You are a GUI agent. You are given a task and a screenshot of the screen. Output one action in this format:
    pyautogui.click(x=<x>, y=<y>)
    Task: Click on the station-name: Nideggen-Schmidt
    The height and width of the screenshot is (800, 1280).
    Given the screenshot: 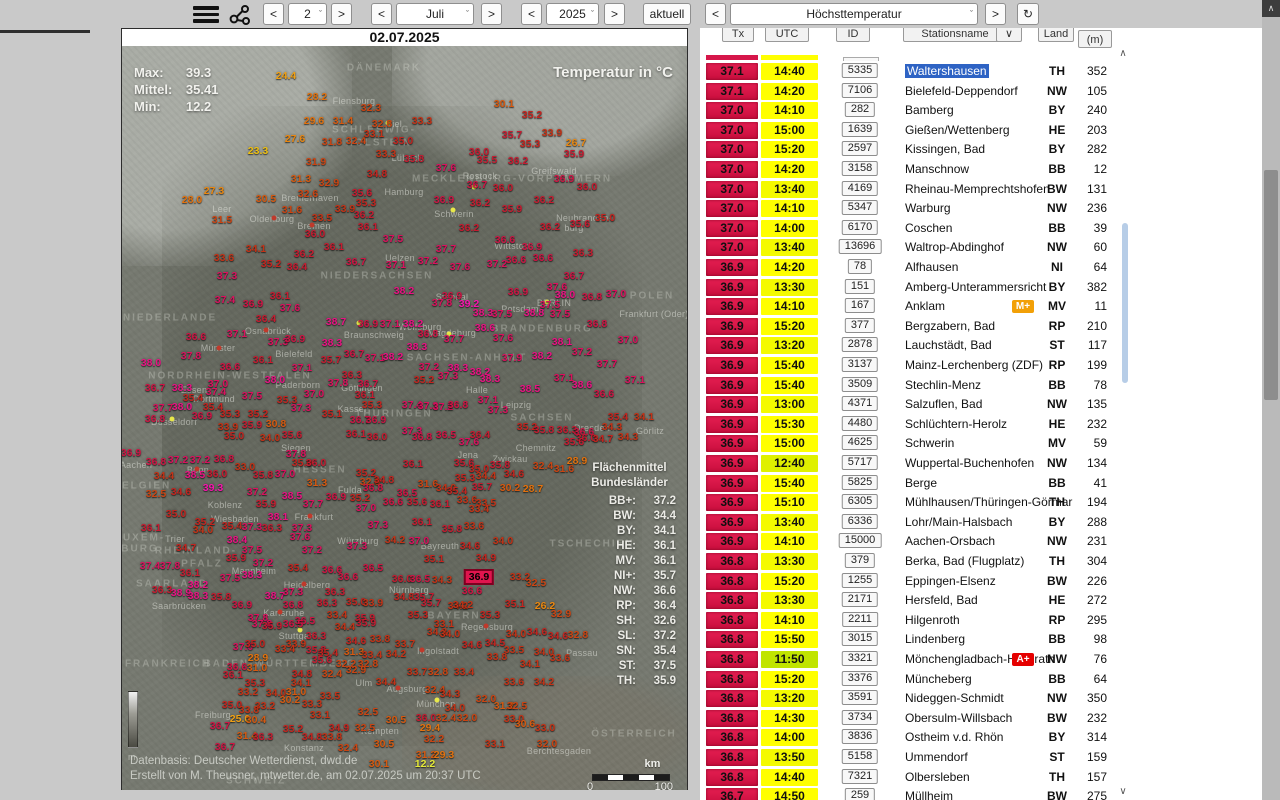 What is the action you would take?
    pyautogui.click(x=954, y=698)
    